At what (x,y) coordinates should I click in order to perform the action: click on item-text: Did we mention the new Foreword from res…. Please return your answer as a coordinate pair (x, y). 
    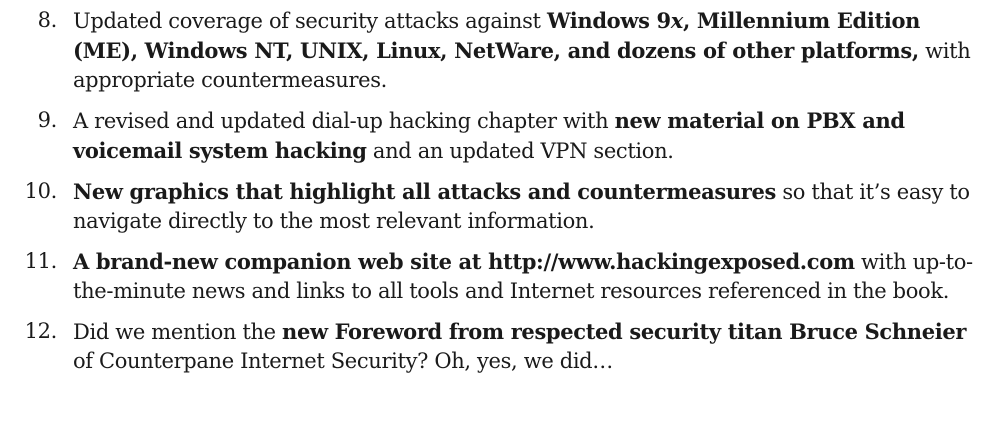
    Looking at the image, I should click on (520, 346).